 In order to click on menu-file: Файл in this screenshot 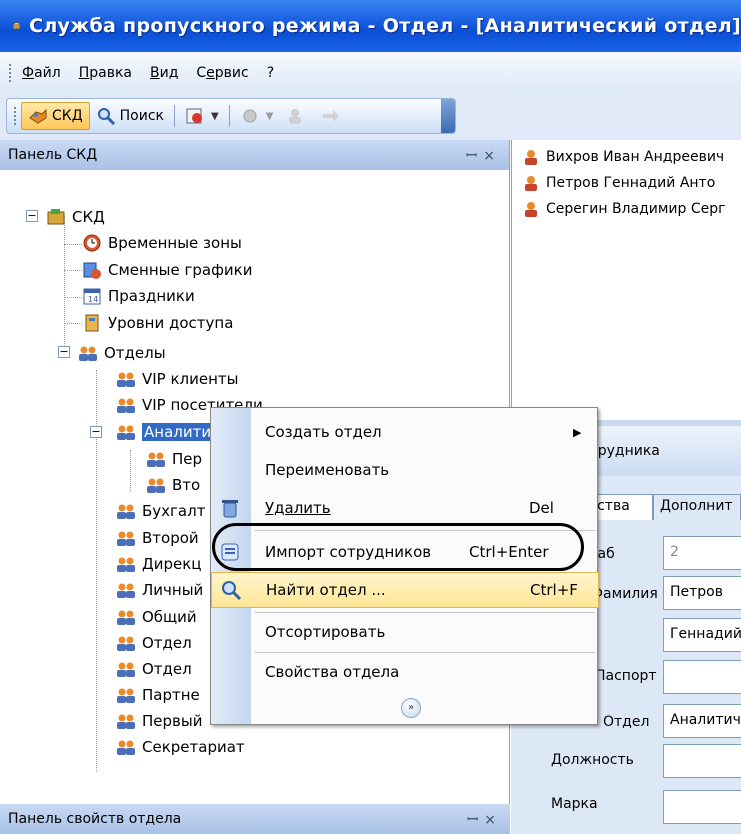, I will do `click(41, 73)`.